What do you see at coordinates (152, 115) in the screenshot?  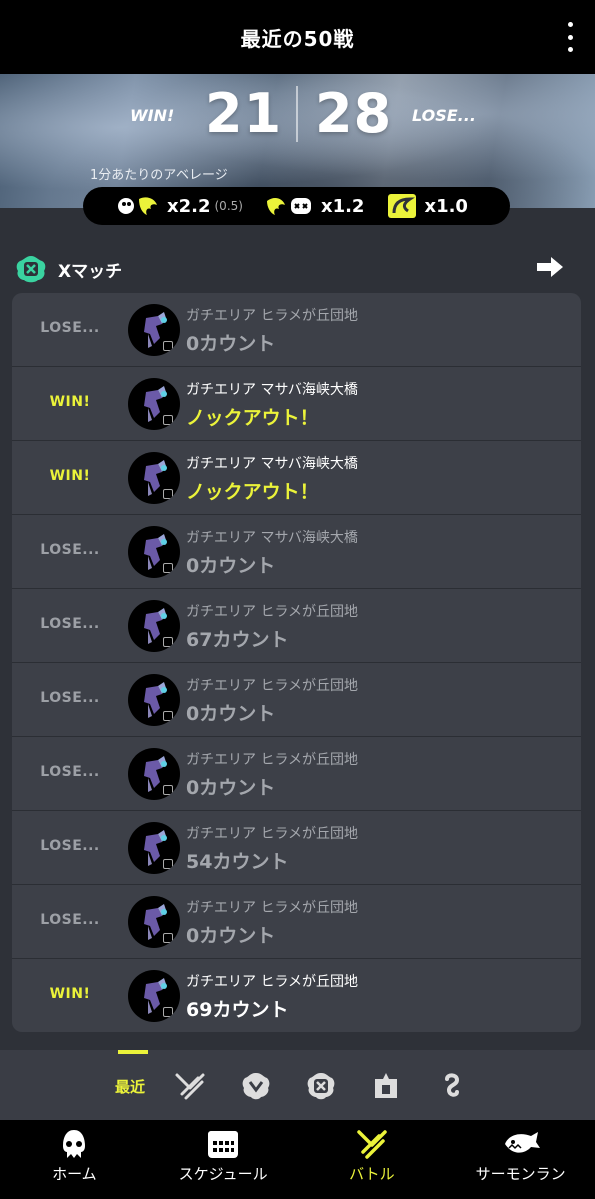 I see `win-label: WIN!` at bounding box center [152, 115].